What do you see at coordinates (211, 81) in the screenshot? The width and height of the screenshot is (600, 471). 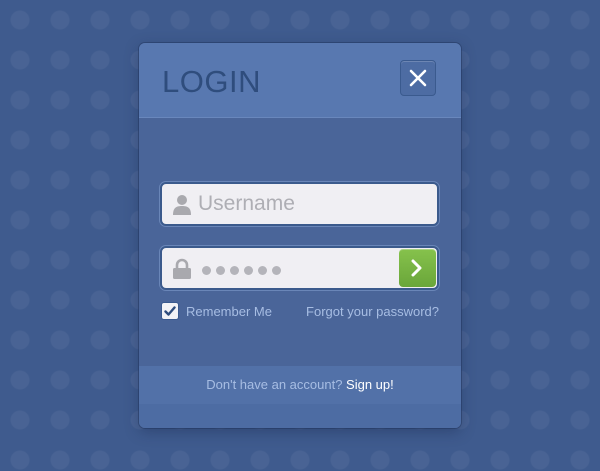 I see `dialog-title: LOGIN` at bounding box center [211, 81].